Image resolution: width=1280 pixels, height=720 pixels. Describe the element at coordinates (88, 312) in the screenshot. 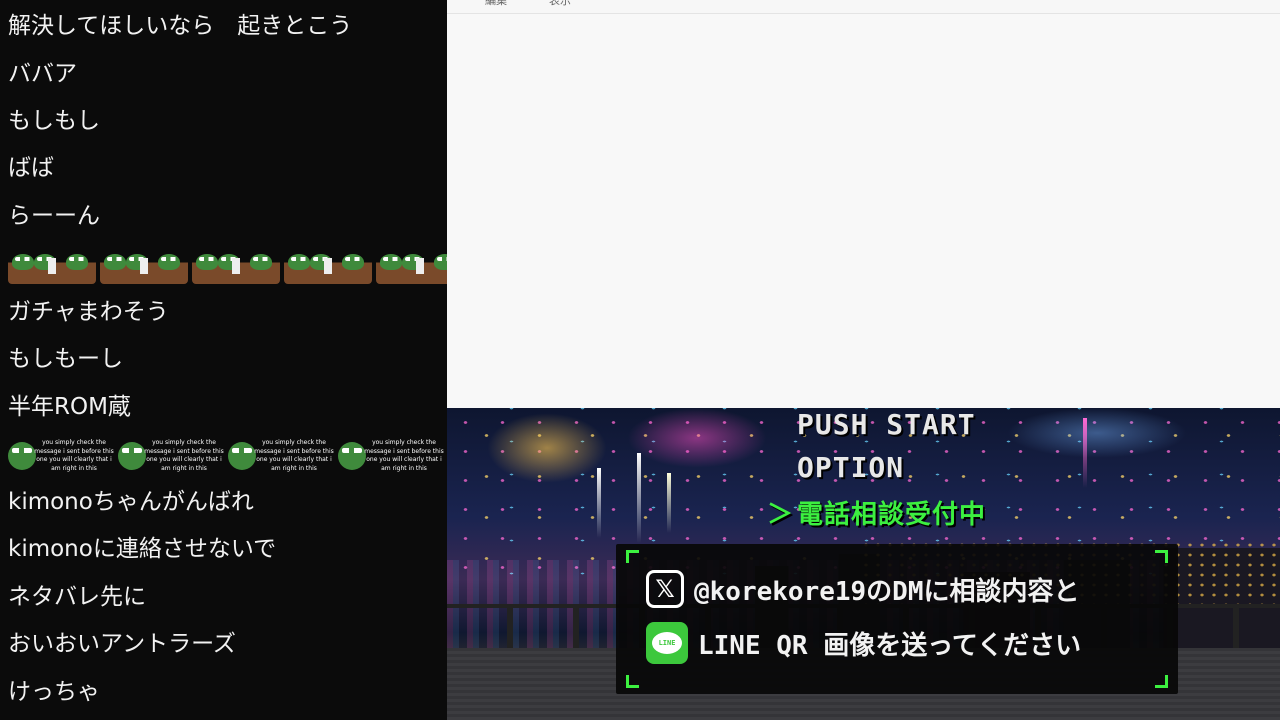

I see `chat-message: ガチャまわそう` at that location.